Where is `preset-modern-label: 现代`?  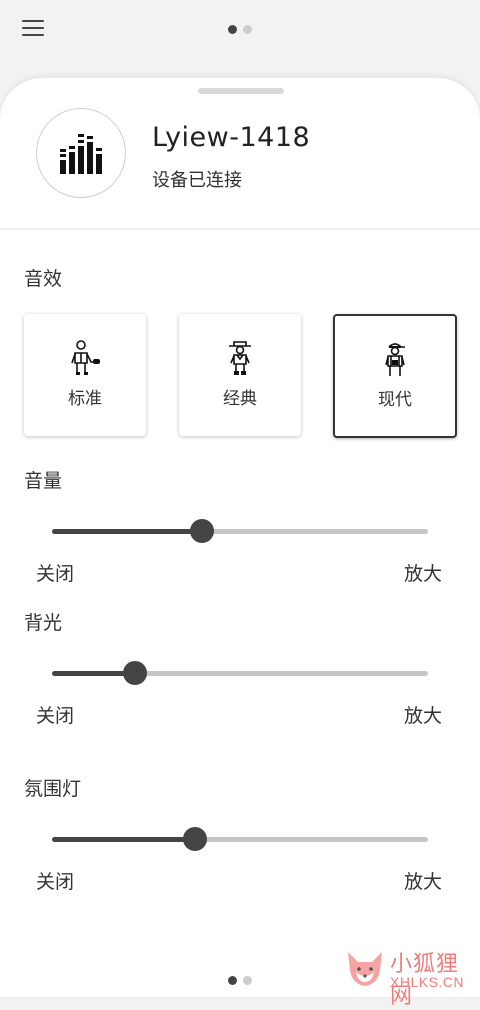 preset-modern-label: 现代 is located at coordinates (395, 400).